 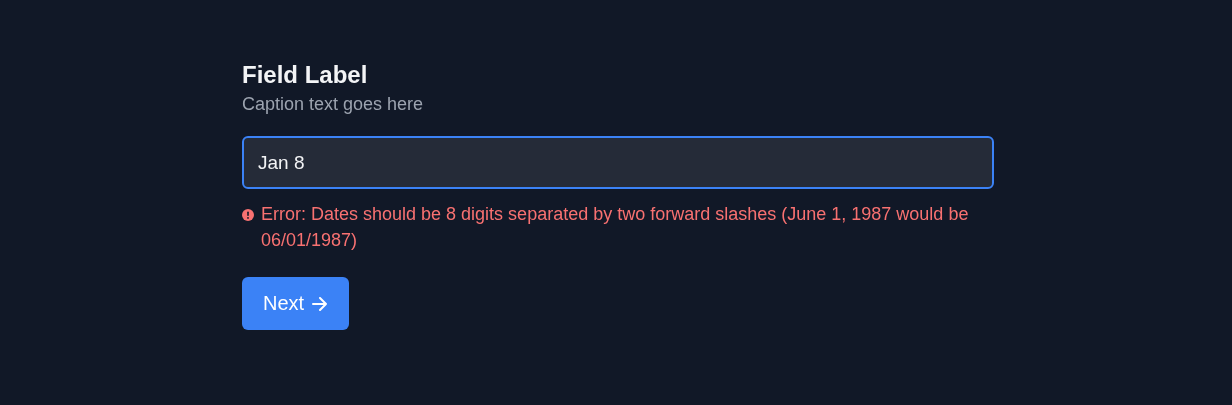 What do you see at coordinates (305, 75) in the screenshot?
I see `field-label: Field Label` at bounding box center [305, 75].